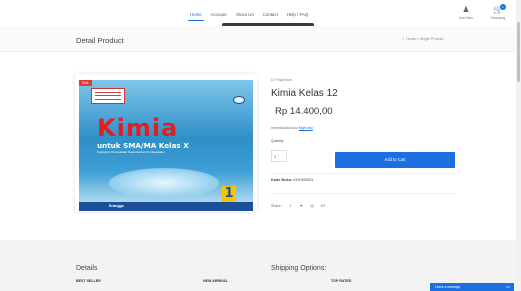  Describe the element at coordinates (166, 206) in the screenshot. I see `cover-bottom-strip: Erlangga` at that location.